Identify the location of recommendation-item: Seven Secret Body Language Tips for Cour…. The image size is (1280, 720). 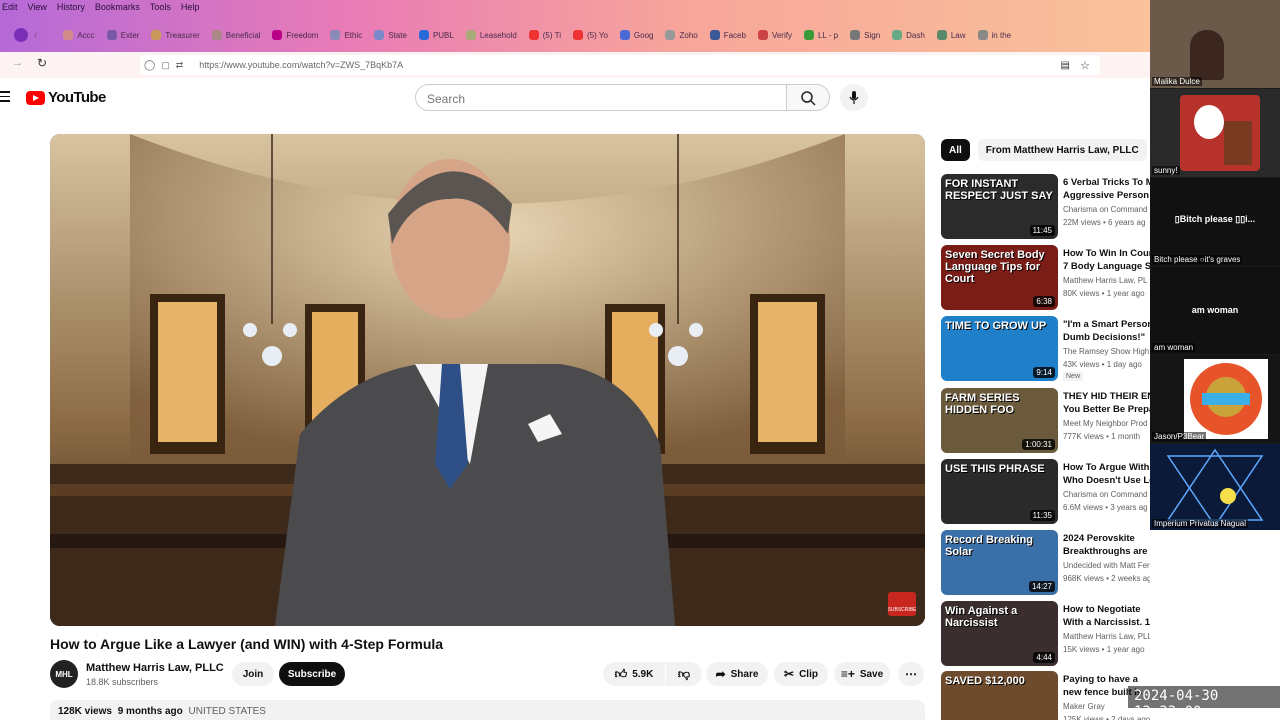
(1048, 278).